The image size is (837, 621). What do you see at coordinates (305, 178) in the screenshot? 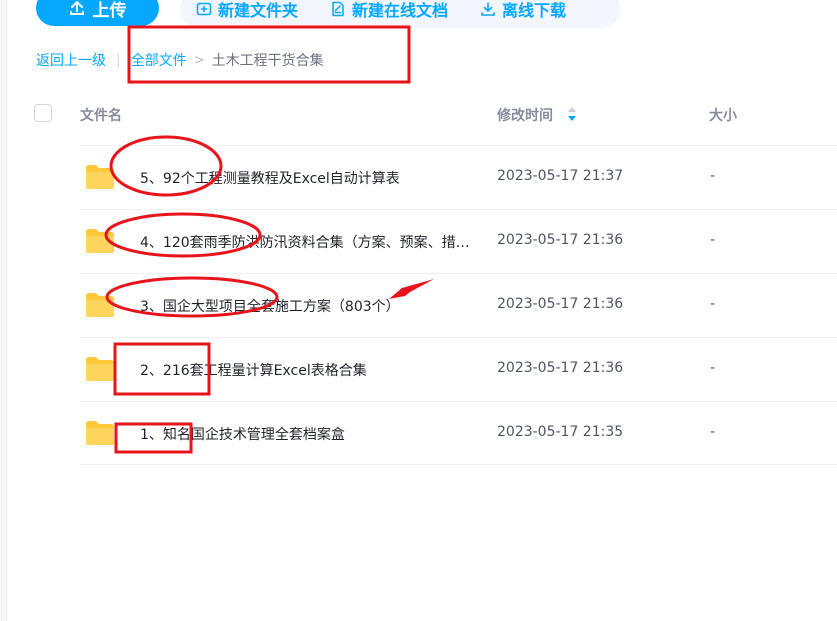
I see `file-name: 5、92个工程测量教程及Excel自动计算表` at bounding box center [305, 178].